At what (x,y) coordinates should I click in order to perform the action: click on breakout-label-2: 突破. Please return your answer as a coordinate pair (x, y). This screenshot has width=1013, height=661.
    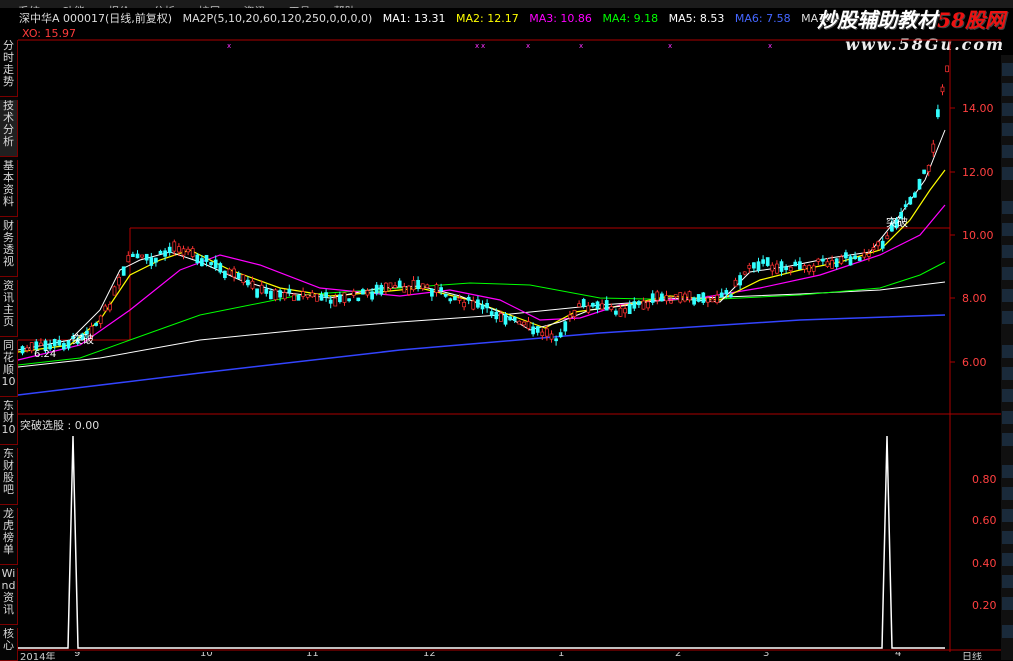
    Looking at the image, I should click on (897, 222).